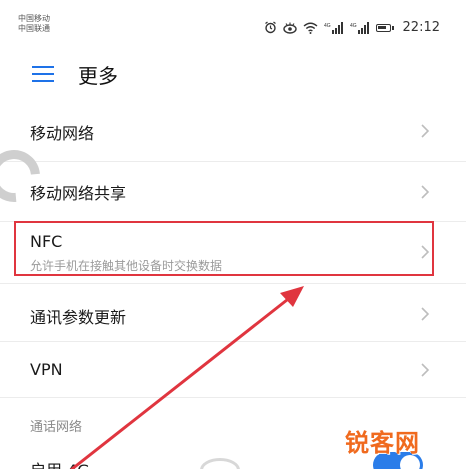 The height and width of the screenshot is (469, 466). I want to click on title-bar: 更多, so click(233, 72).